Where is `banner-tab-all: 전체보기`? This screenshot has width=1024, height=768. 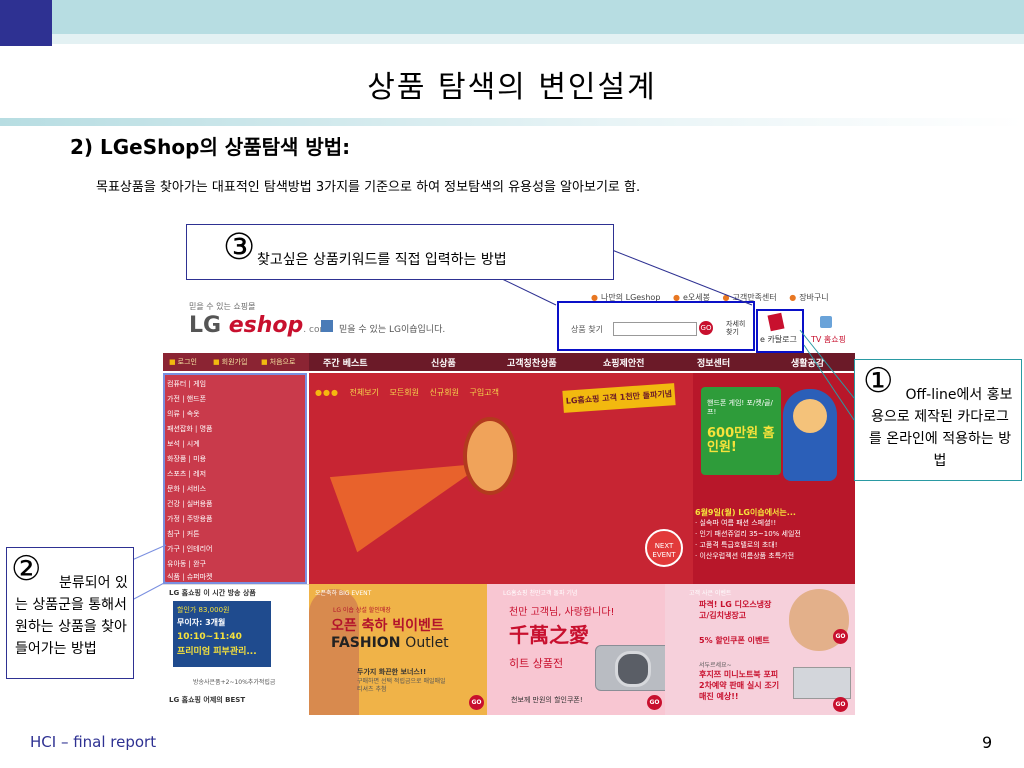
banner-tab-all: 전체보기 is located at coordinates (364, 392).